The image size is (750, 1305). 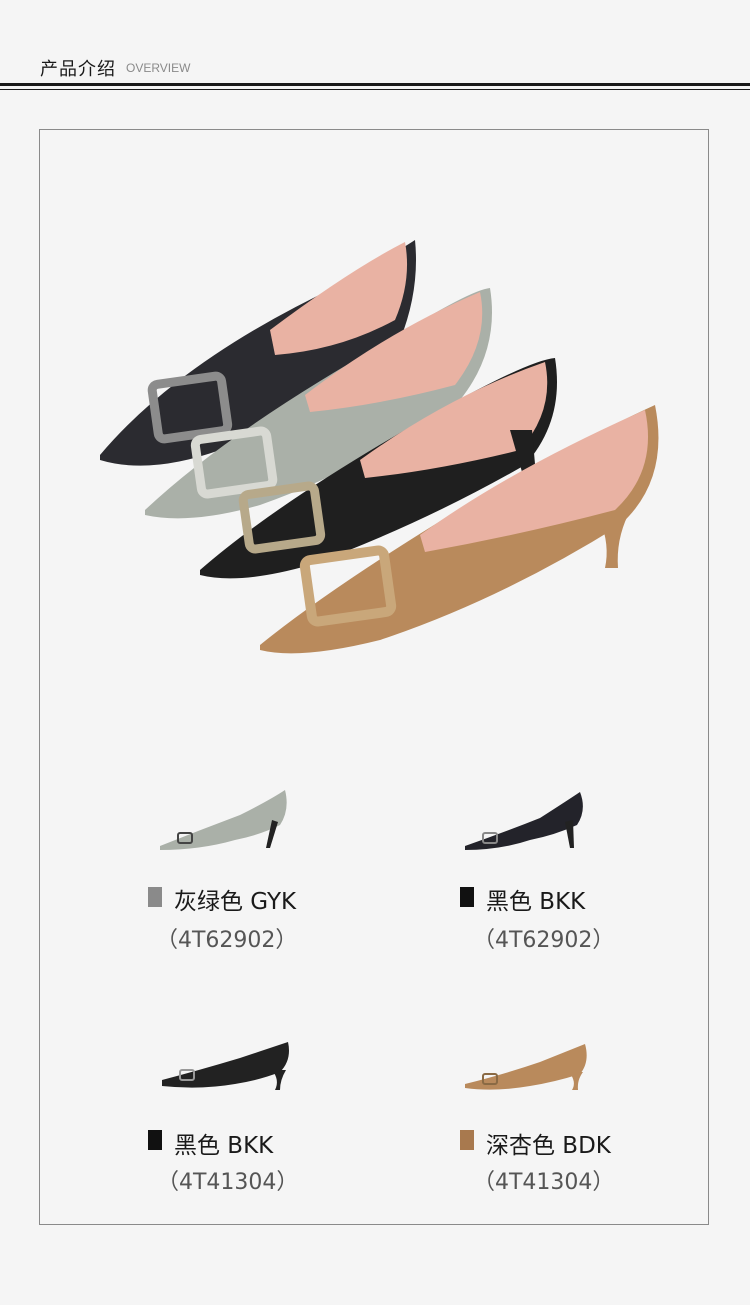 What do you see at coordinates (280, 880) in the screenshot?
I see `variant-card: 灰绿色 GYK （4T62902）` at bounding box center [280, 880].